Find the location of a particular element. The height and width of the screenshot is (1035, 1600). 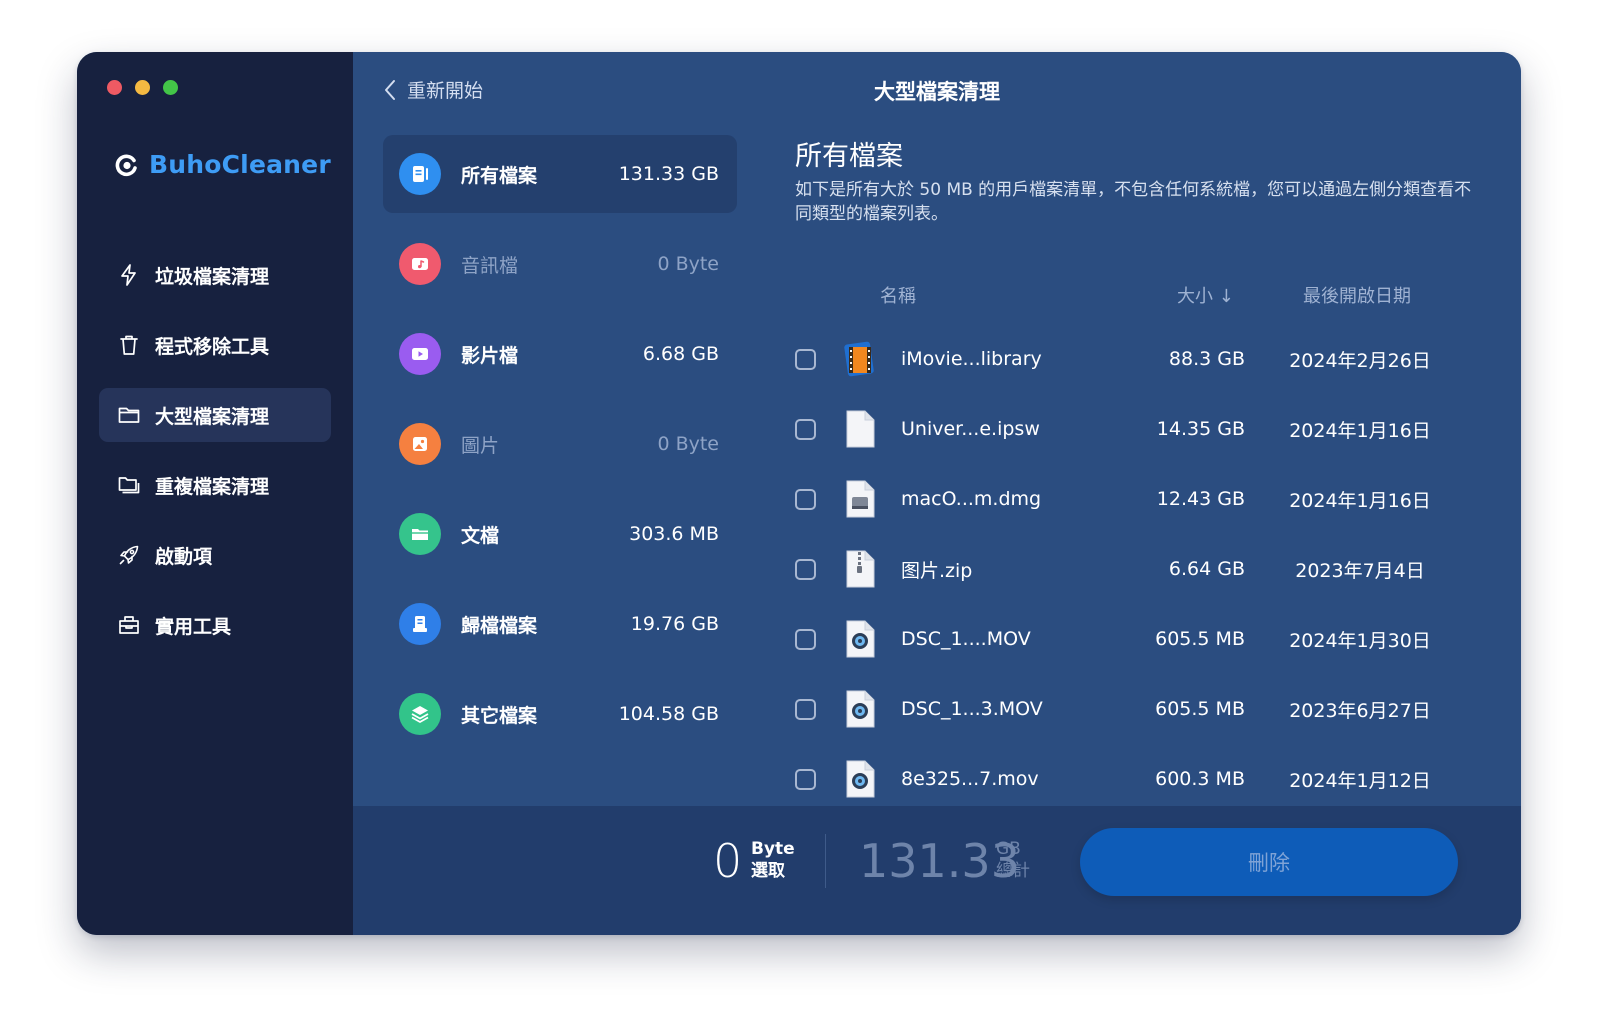

brand-logo: BuhoCleaner is located at coordinates (223, 164).